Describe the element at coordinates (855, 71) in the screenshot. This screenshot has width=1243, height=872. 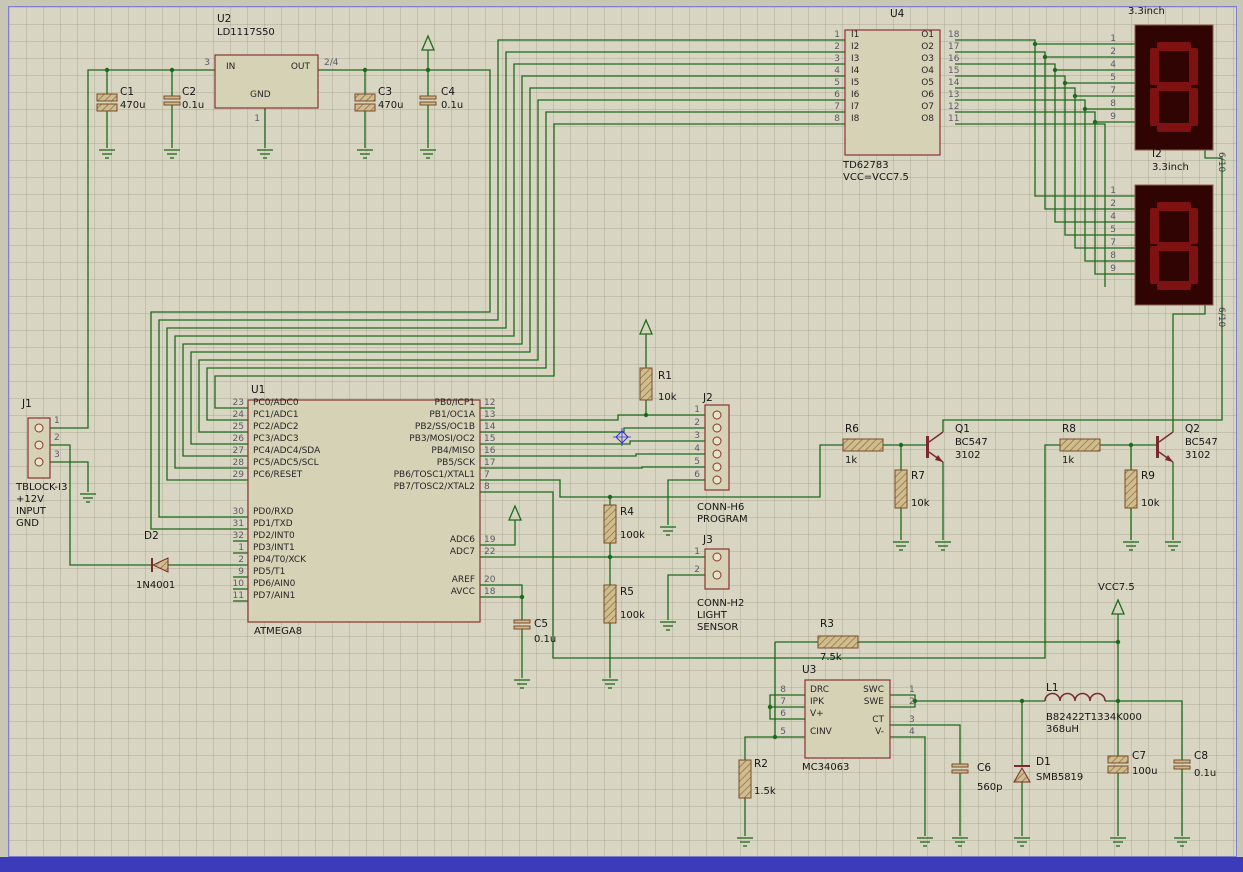
I see `u4-pin-name: I4` at that location.